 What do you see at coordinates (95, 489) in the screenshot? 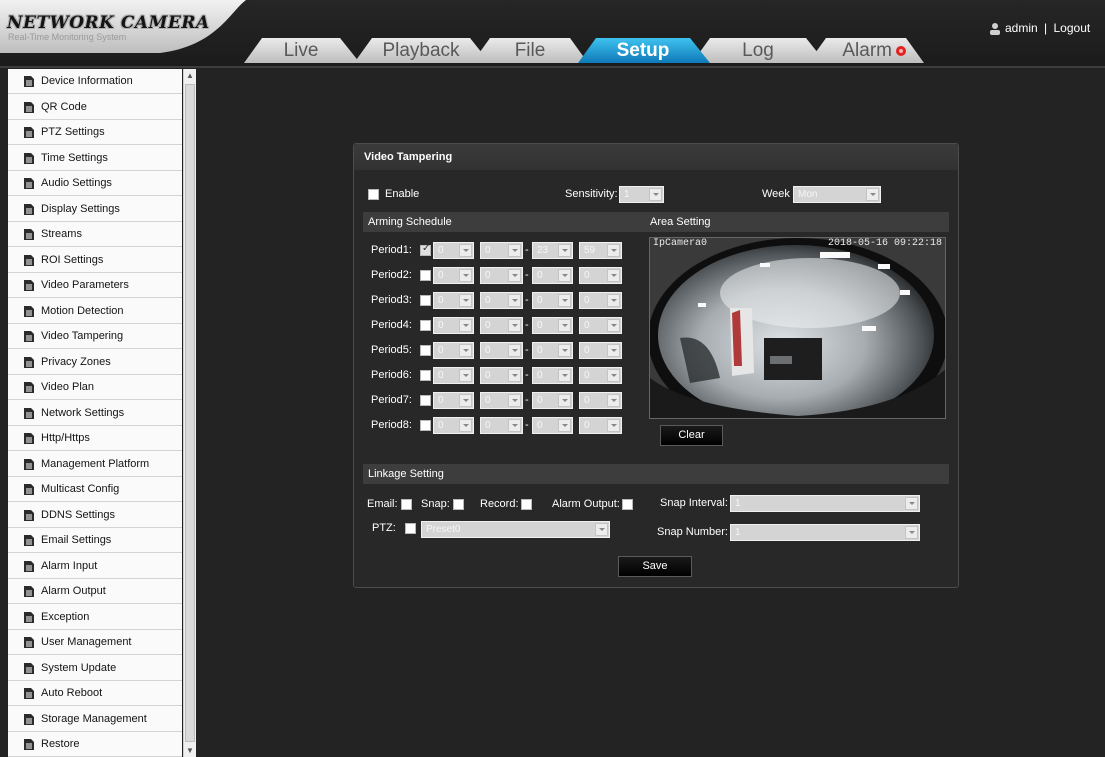
I see `sidebar-item: Multicast Config` at bounding box center [95, 489].